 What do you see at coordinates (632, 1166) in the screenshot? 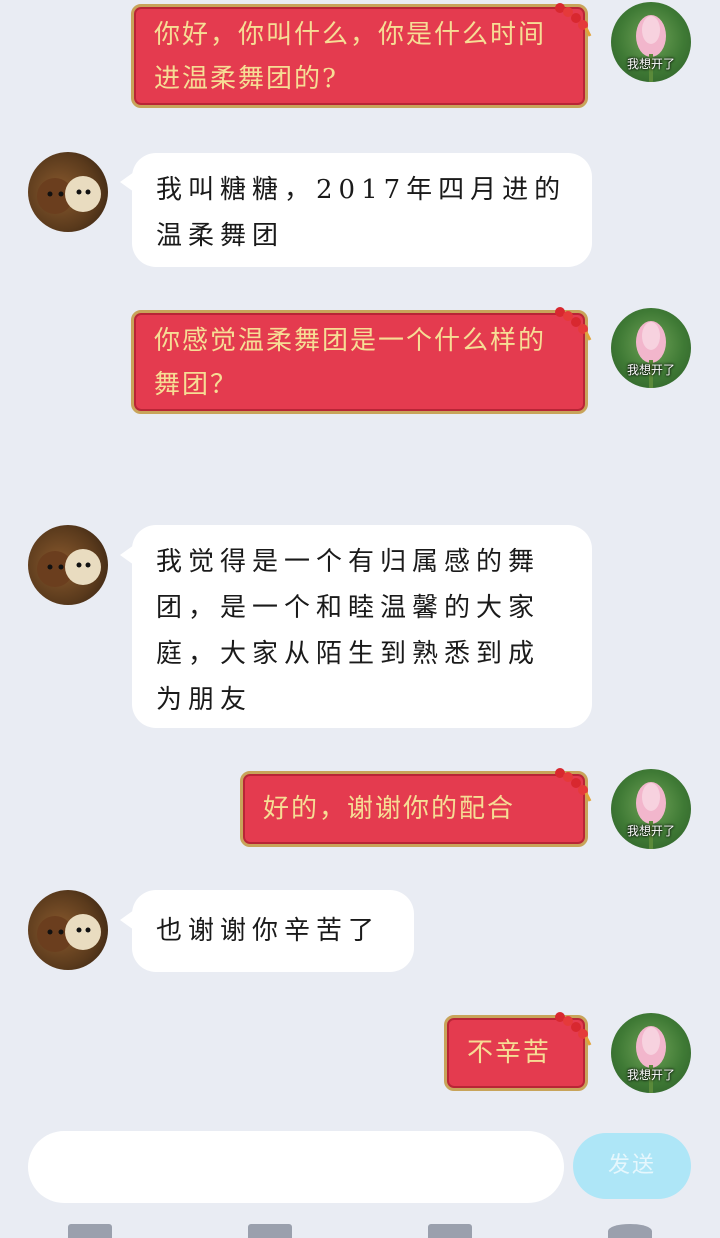
I see `send-button: 发送` at bounding box center [632, 1166].